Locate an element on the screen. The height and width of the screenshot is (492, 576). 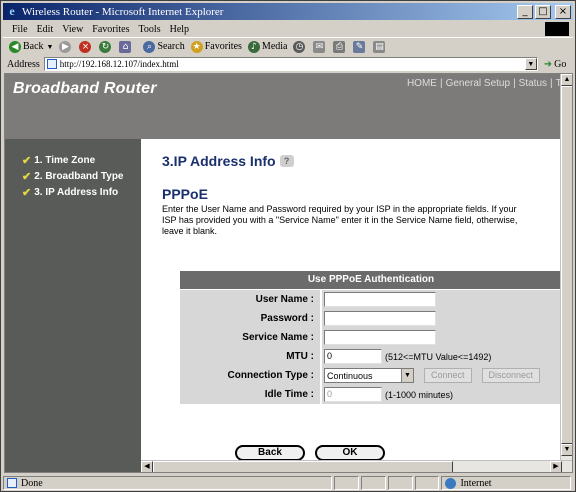
connection-type-select: Continuous ▼ is located at coordinates (369, 375).